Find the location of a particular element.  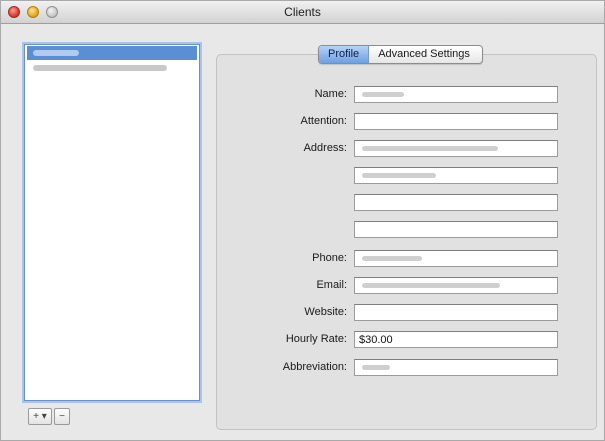

remove-client-button: − is located at coordinates (62, 416).